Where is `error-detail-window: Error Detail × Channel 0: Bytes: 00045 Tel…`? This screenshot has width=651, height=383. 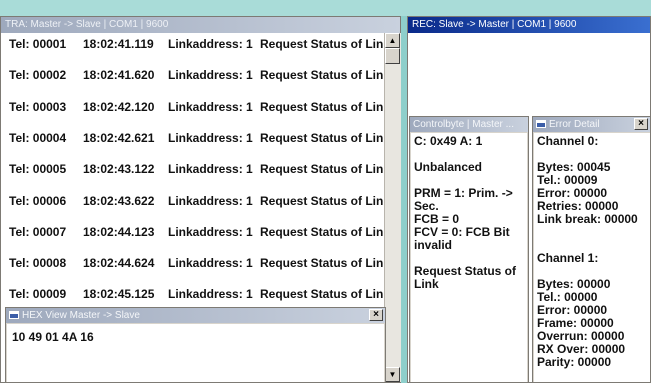 error-detail-window: Error Detail × Channel 0: Bytes: 00045 Tel… is located at coordinates (591, 249).